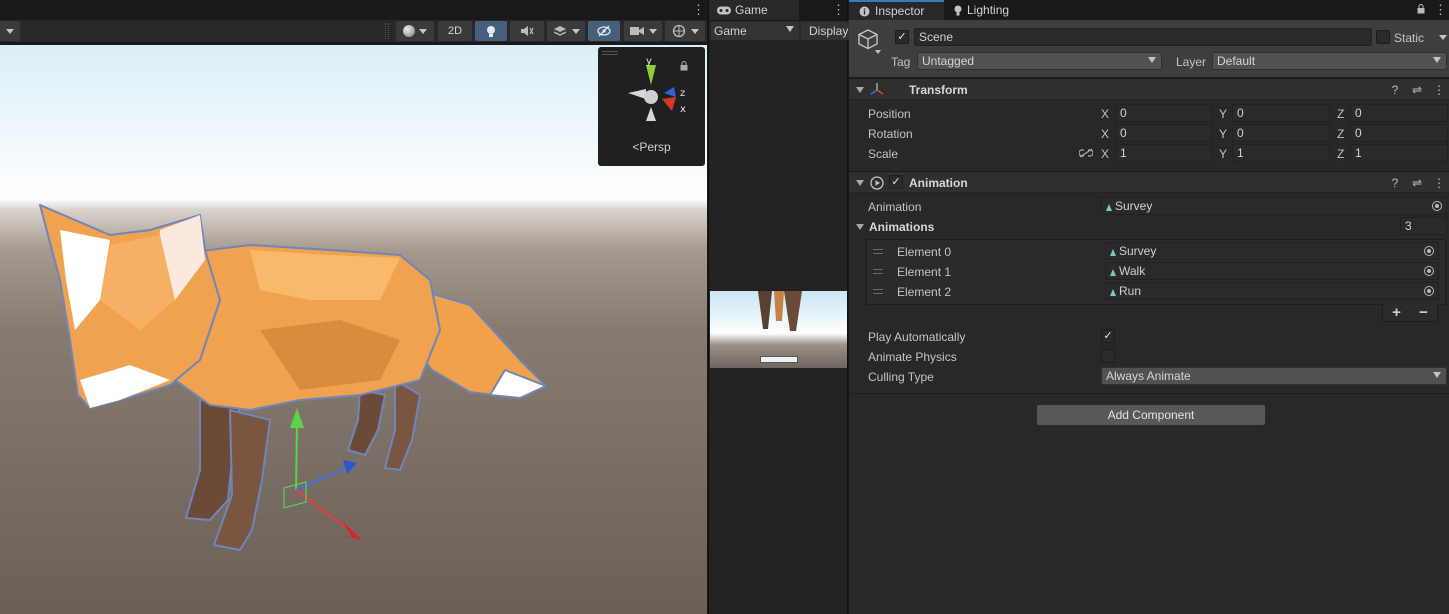 This screenshot has height=614, width=1449. What do you see at coordinates (1281, 113) in the screenshot?
I see `position-y-field: 0` at bounding box center [1281, 113].